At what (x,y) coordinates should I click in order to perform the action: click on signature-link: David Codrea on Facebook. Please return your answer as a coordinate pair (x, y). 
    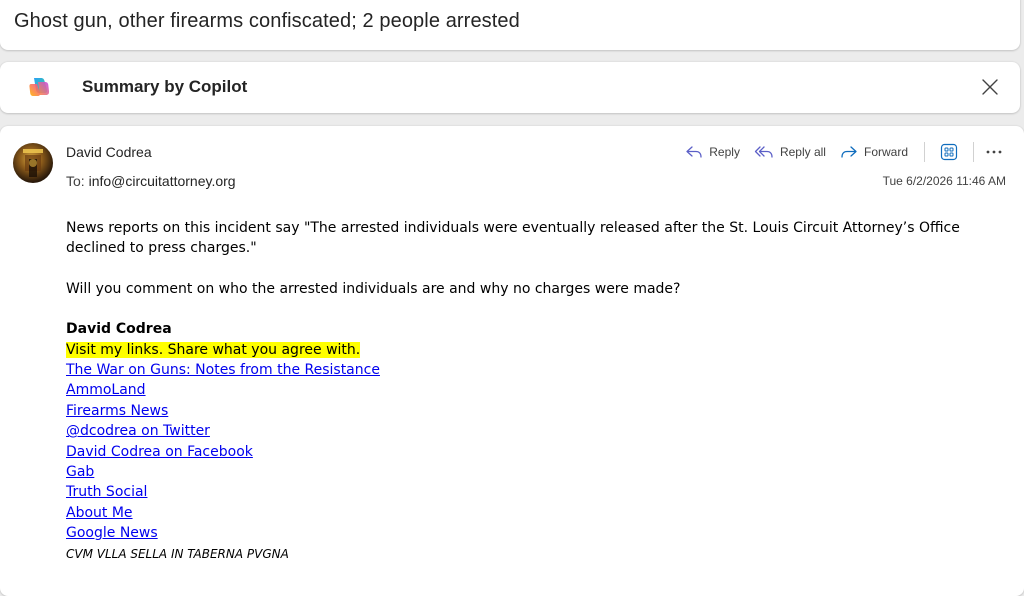
    Looking at the image, I should click on (159, 452).